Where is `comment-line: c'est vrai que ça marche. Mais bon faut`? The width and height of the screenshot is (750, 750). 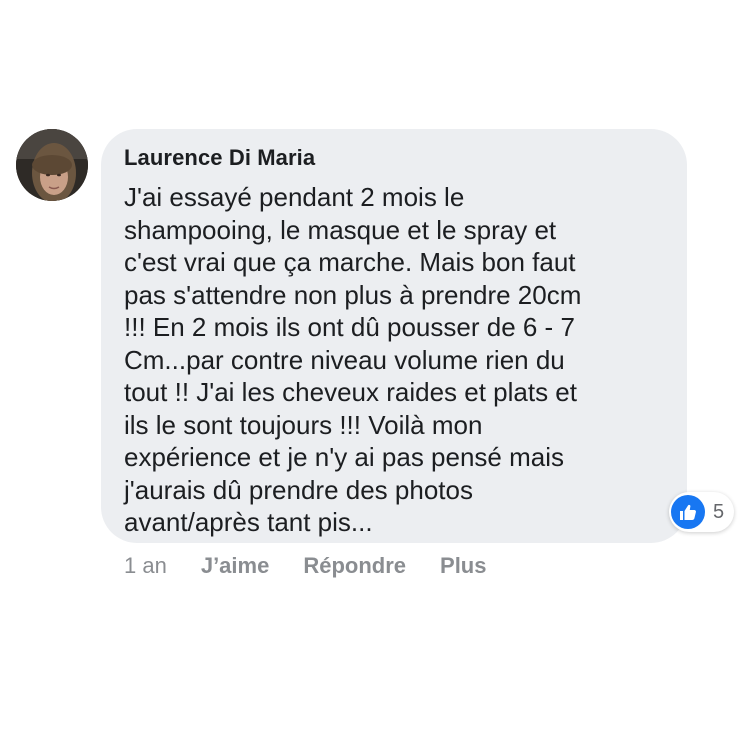 comment-line: c'est vrai que ça marche. Mais bon faut is located at coordinates (350, 262).